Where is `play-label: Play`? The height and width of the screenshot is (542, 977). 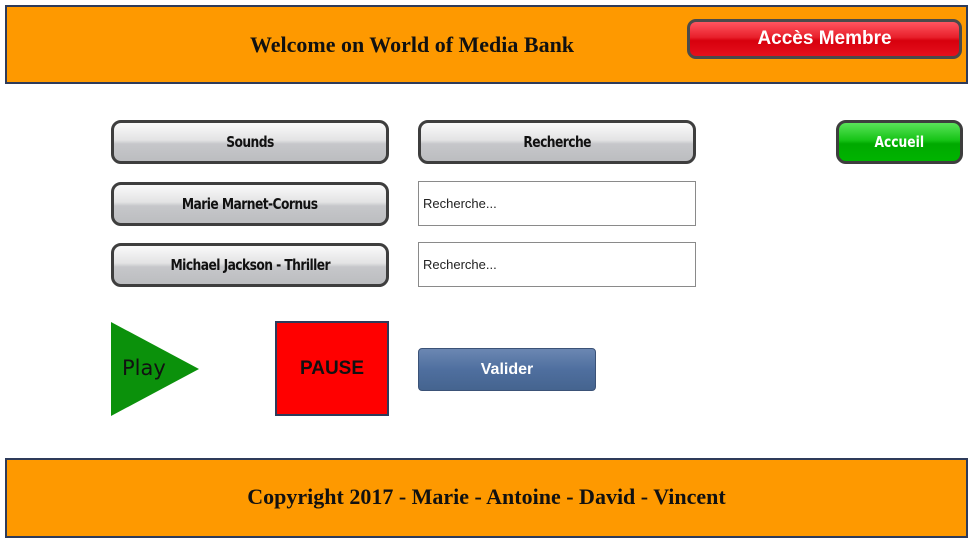
play-label: Play is located at coordinates (144, 368).